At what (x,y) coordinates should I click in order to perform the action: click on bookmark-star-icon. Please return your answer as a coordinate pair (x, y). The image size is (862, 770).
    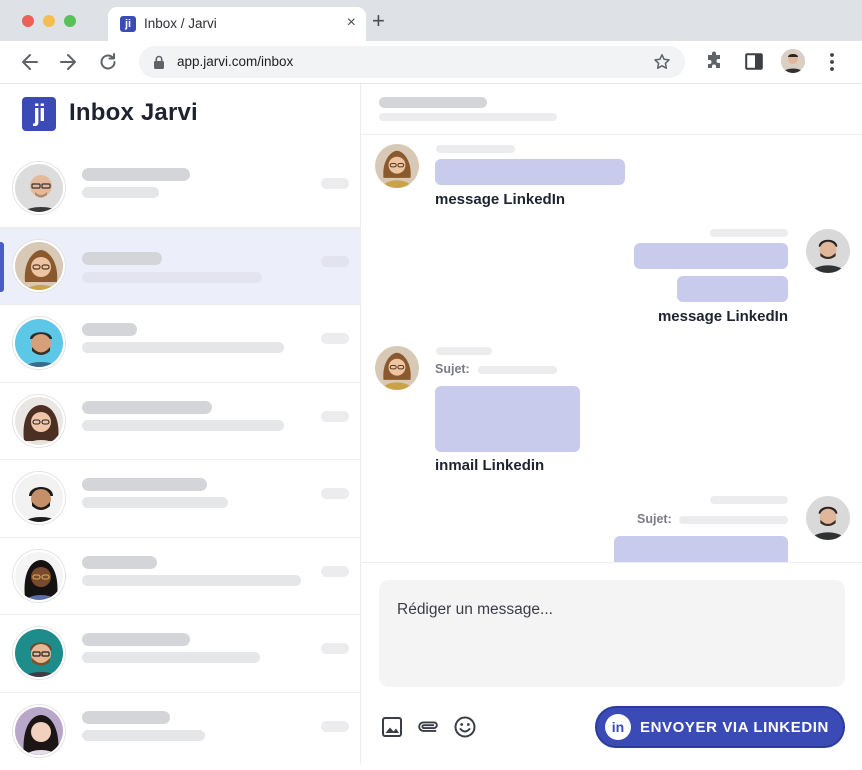
    Looking at the image, I should click on (662, 62).